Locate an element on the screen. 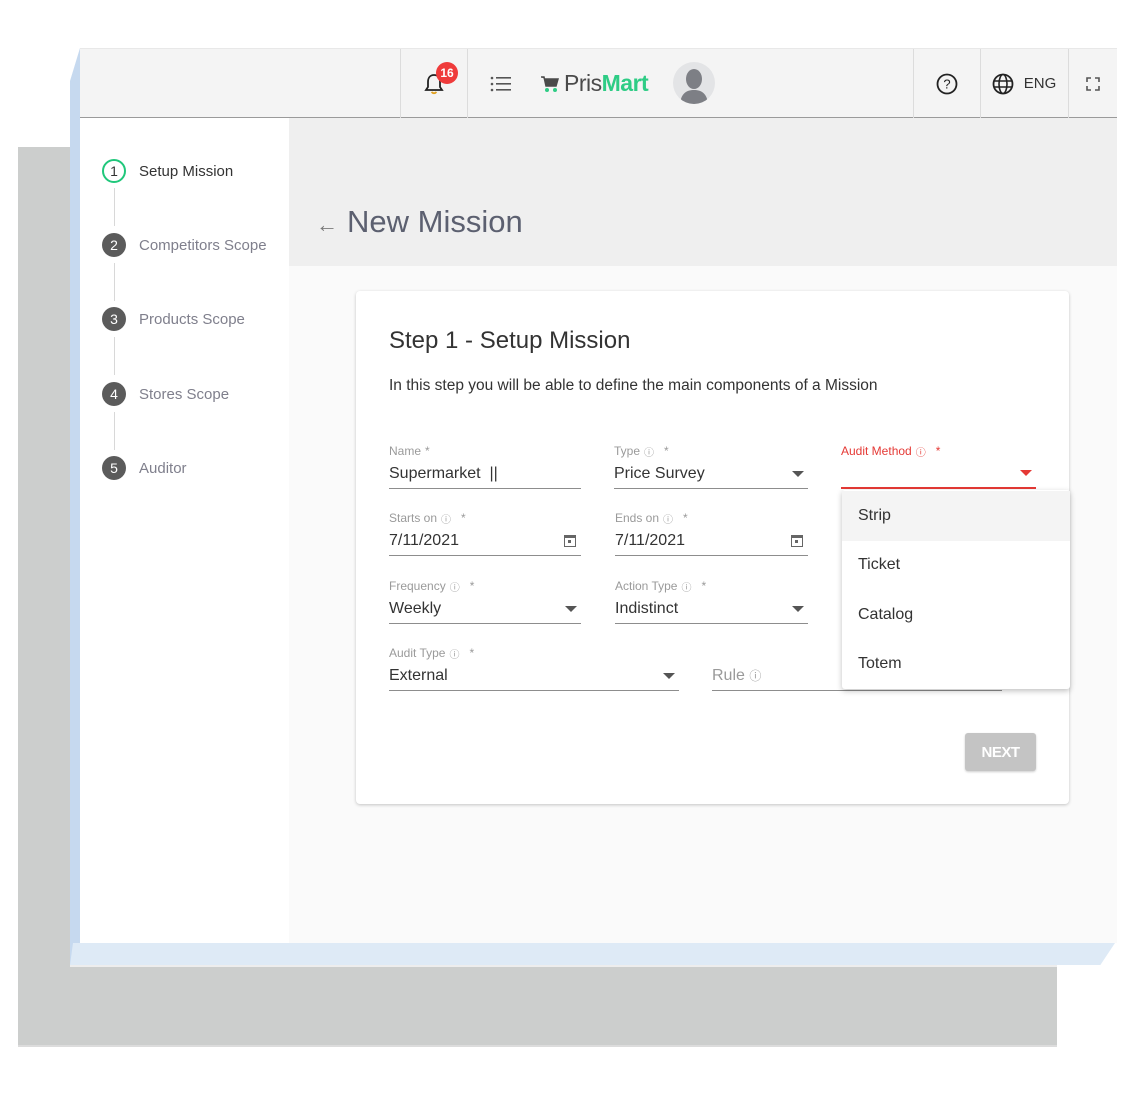 The height and width of the screenshot is (1096, 1143). name-value: Supermarket || is located at coordinates (443, 473).